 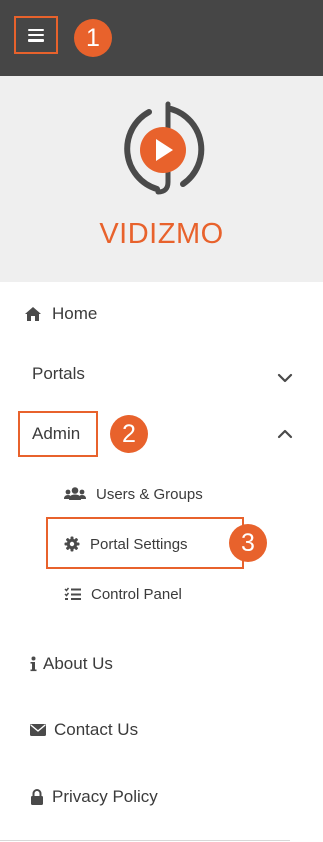 I want to click on nav-control-panel-label: Control Panel, so click(x=136, y=594).